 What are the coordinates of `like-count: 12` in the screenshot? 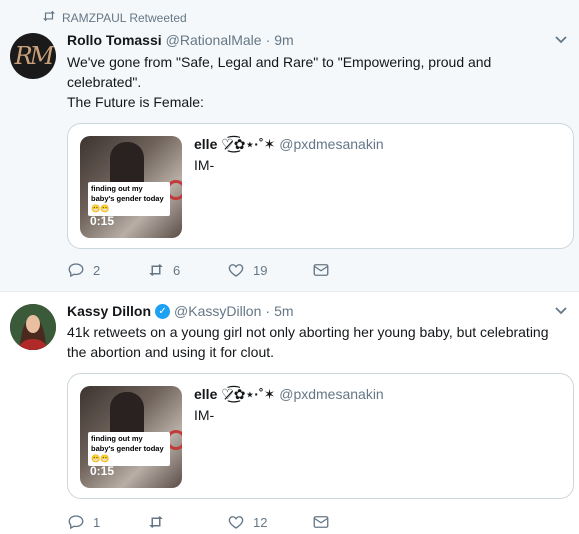 It's located at (260, 522).